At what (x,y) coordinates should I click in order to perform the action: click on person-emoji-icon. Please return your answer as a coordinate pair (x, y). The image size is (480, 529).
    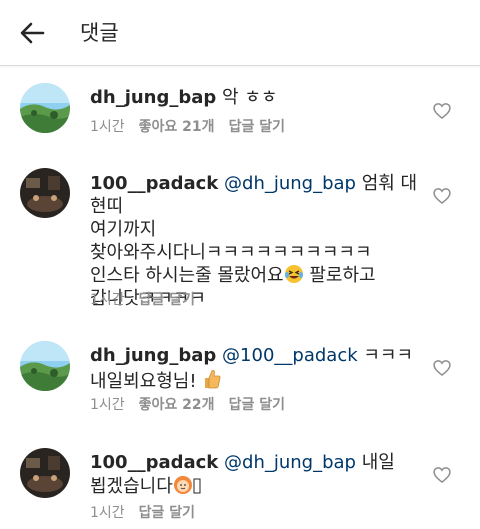
    Looking at the image, I should click on (182, 485).